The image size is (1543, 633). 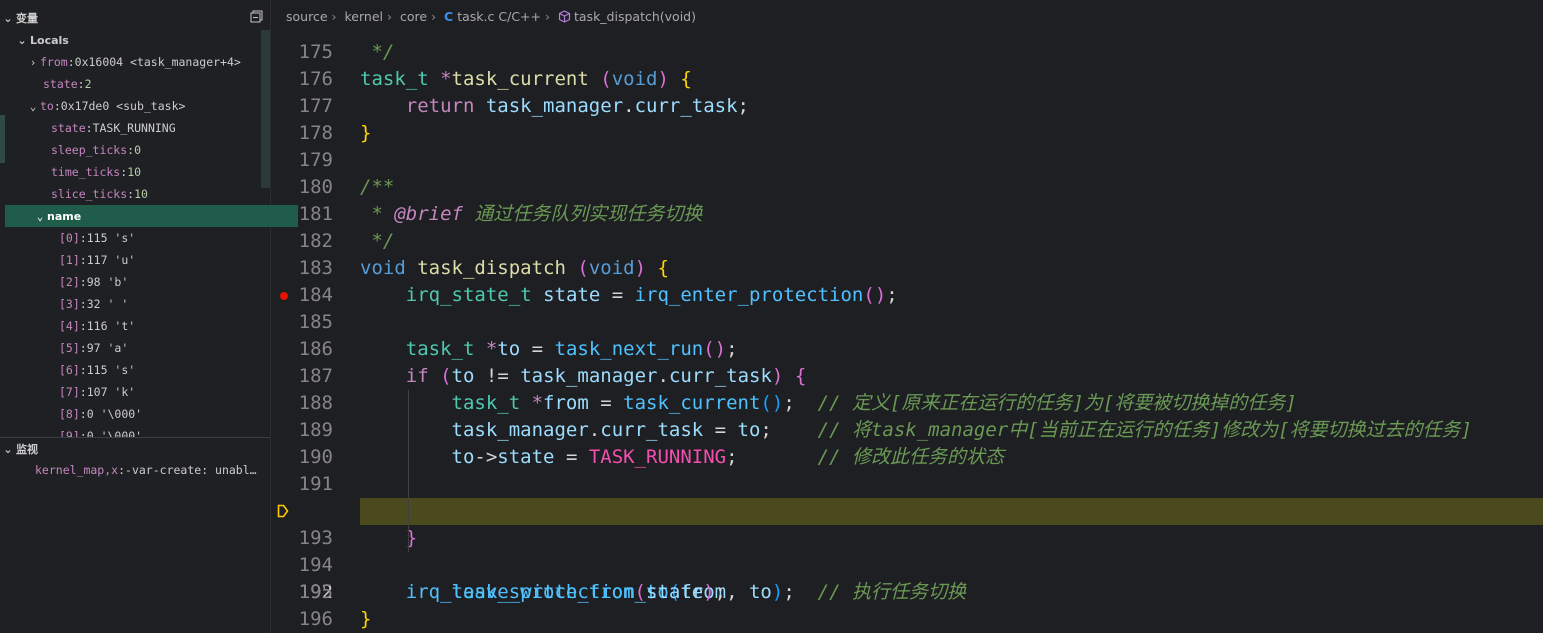 What do you see at coordinates (907, 106) in the screenshot?
I see `code-line-177: 177 return task_manager.curr_task;` at bounding box center [907, 106].